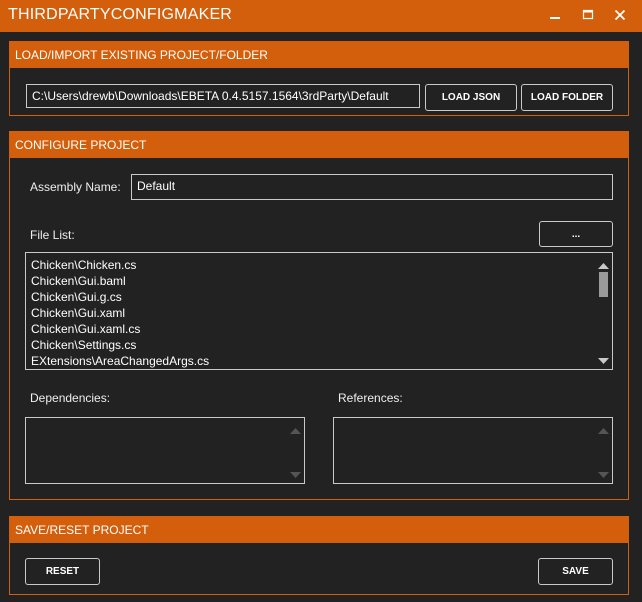  Describe the element at coordinates (319, 265) in the screenshot. I see `list-item: Chicken\Chicken.cs` at that location.